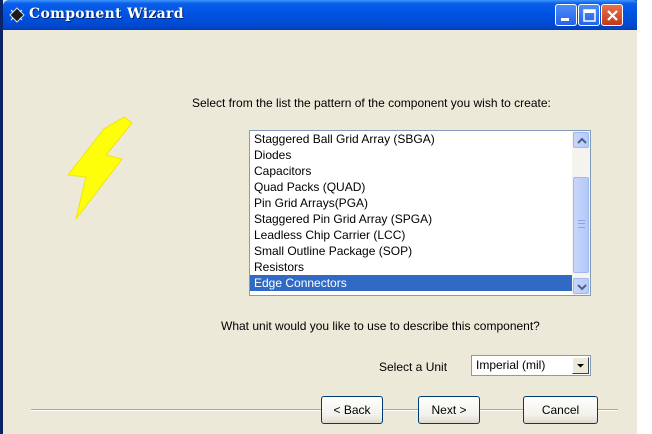 The image size is (652, 434). I want to click on list-item: Edge Connectors, so click(411, 283).